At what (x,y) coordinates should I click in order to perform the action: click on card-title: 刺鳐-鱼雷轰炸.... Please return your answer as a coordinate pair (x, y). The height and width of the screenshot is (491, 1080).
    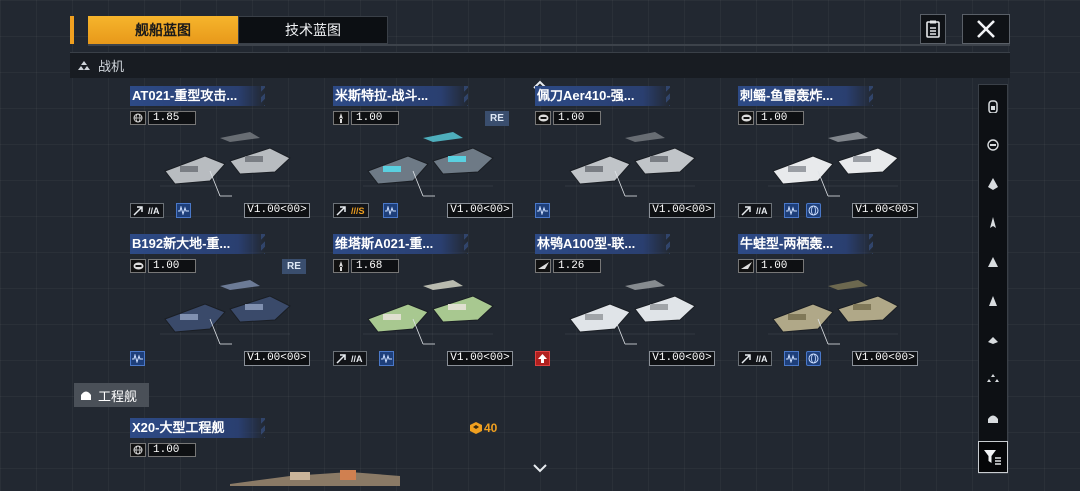
    Looking at the image, I should click on (805, 96).